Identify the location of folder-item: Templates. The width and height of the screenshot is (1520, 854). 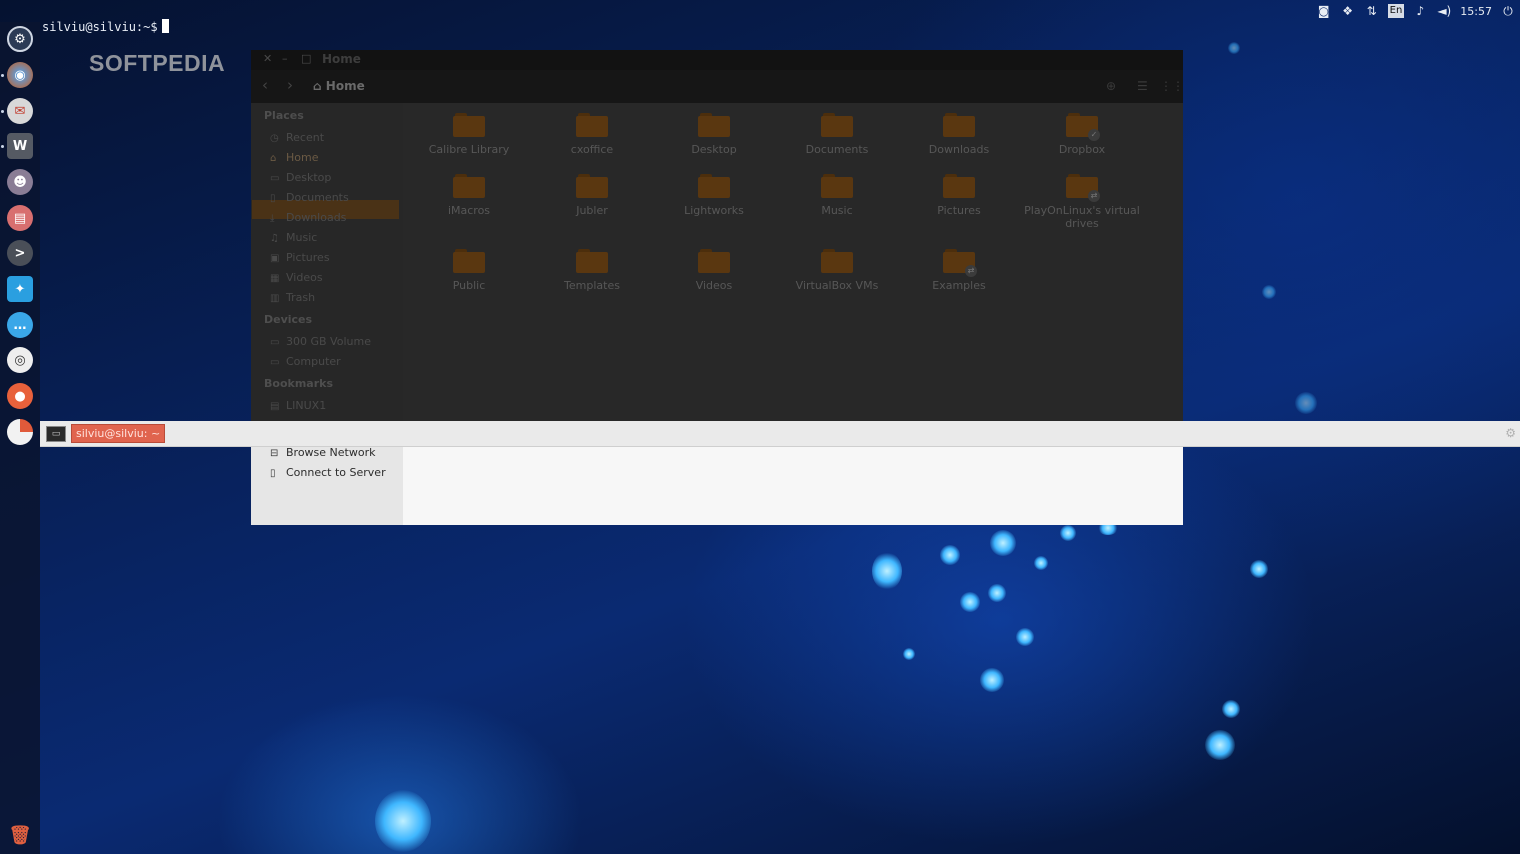
(592, 270).